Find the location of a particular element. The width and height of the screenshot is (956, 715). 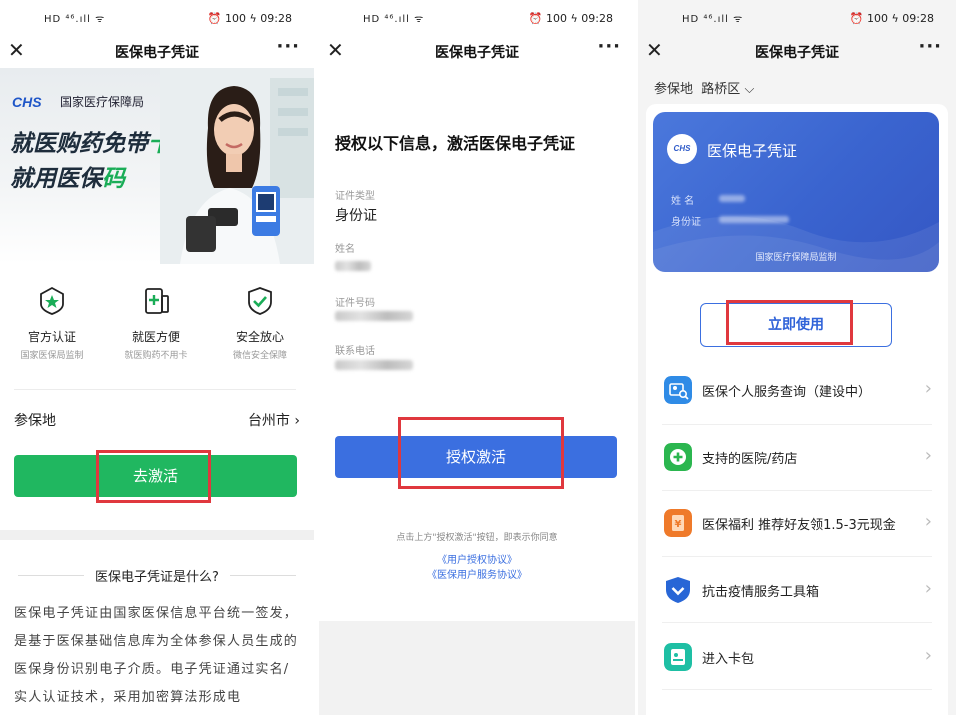

region-selector: 参保地 路桥区 ⌵ is located at coordinates (704, 87).